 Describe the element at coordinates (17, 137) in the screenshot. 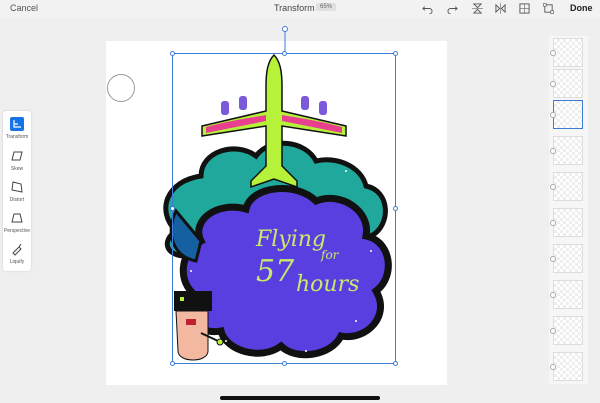

I see `tool-label: Transform` at that location.